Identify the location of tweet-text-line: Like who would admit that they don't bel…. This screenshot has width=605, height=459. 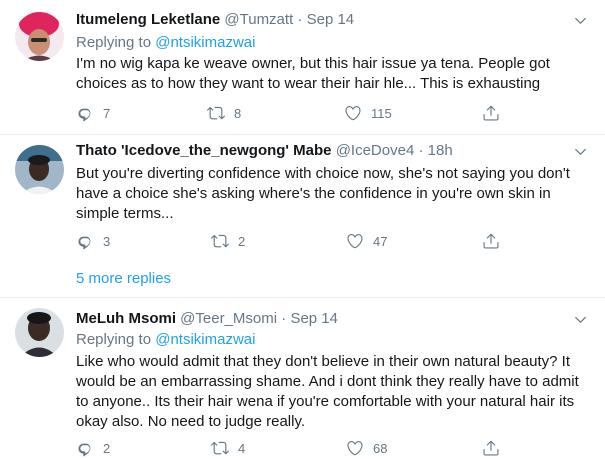
(323, 361).